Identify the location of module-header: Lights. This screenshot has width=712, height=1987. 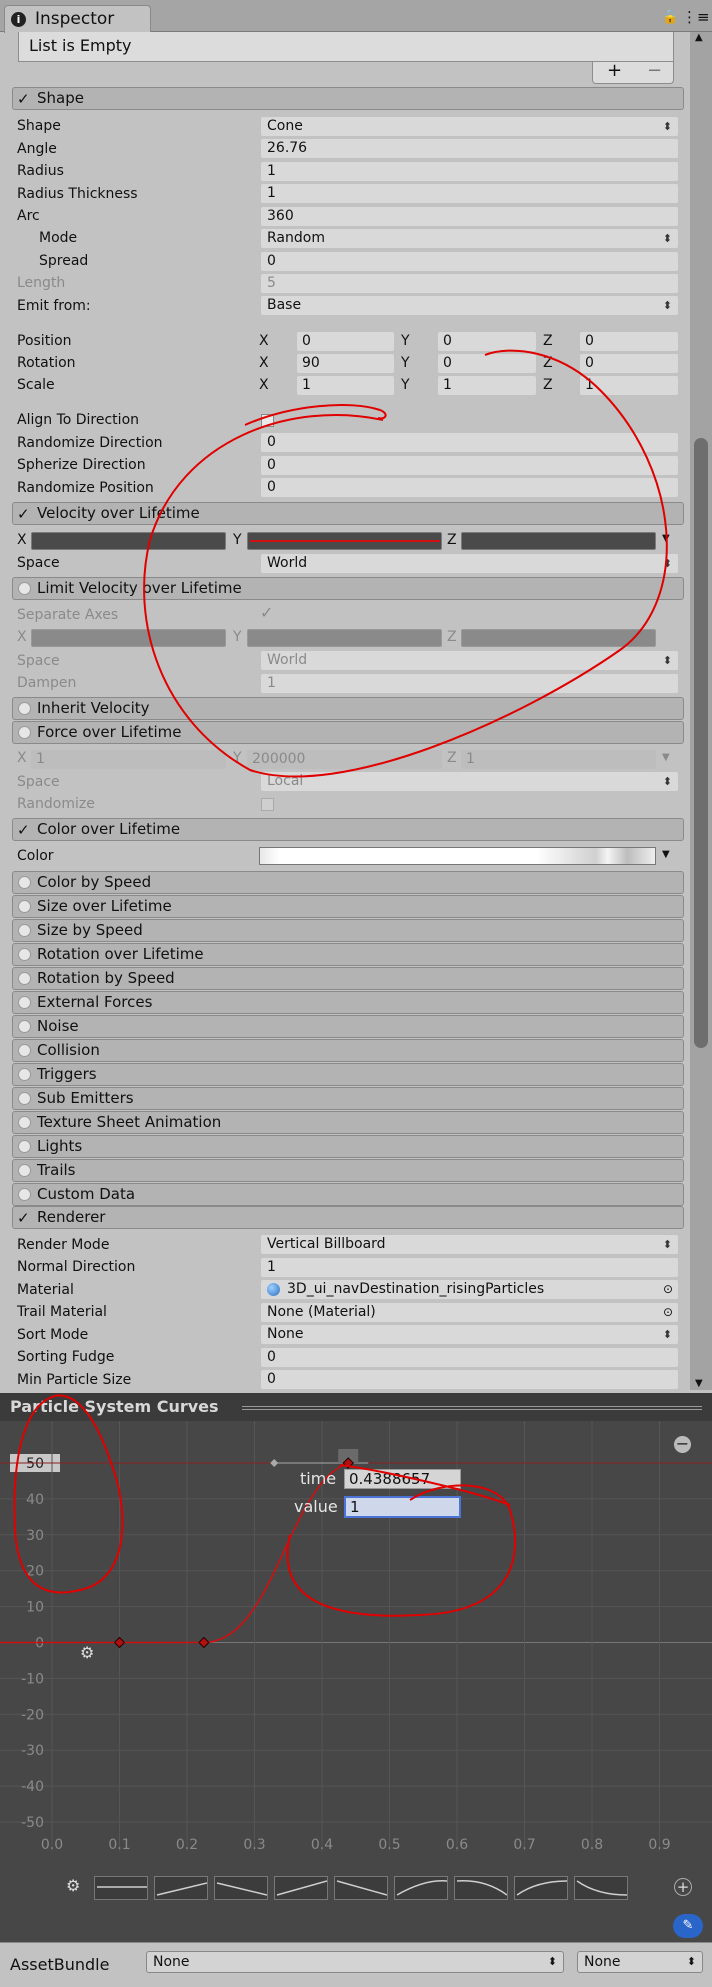
(348, 1146).